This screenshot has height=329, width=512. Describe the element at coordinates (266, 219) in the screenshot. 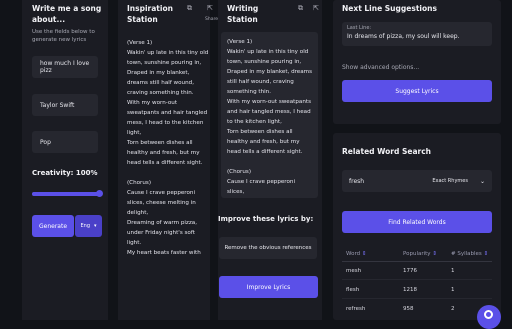

I see `improve-title: Improve these lyrics by:` at that location.